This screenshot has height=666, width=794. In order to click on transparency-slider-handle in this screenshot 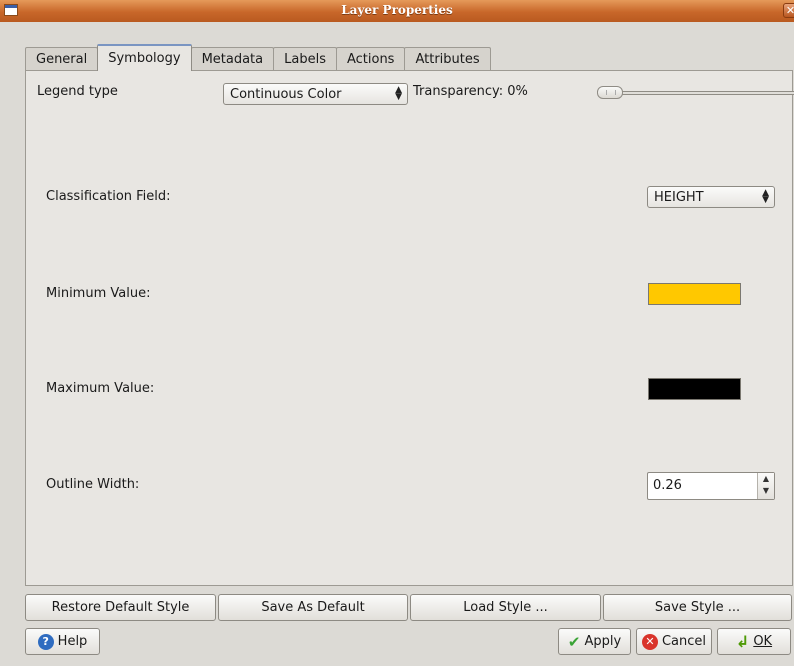, I will do `click(610, 92)`.